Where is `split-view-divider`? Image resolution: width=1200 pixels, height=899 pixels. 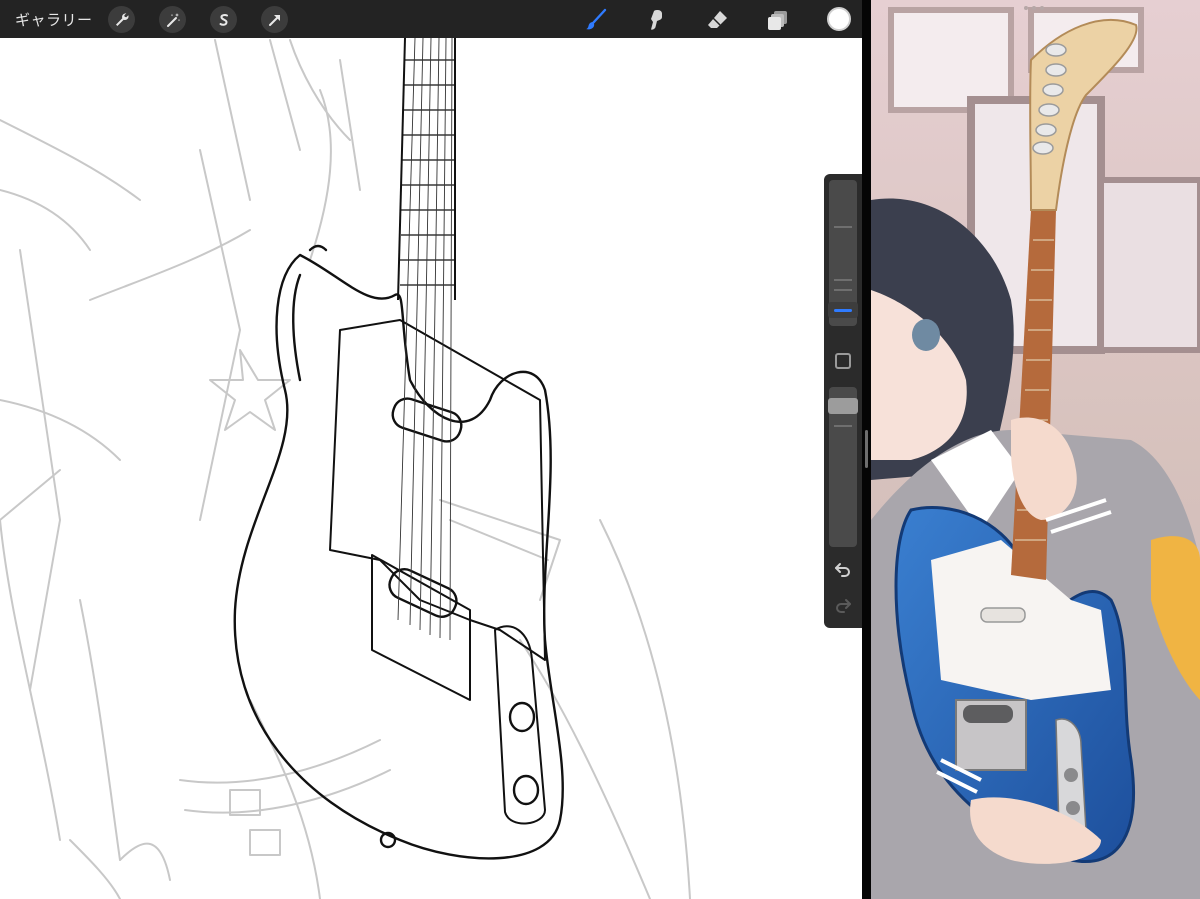 split-view-divider is located at coordinates (866, 449).